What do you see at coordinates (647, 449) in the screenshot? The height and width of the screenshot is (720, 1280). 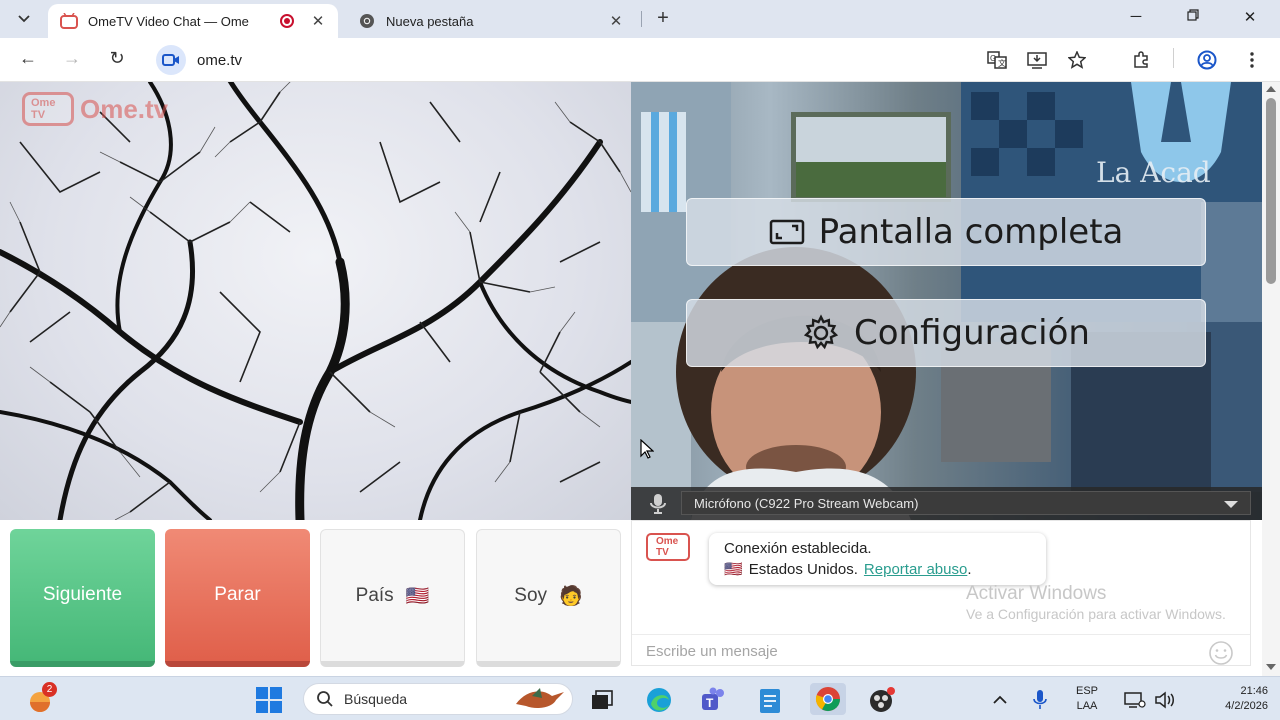 I see `mouse-cursor-icon` at bounding box center [647, 449].